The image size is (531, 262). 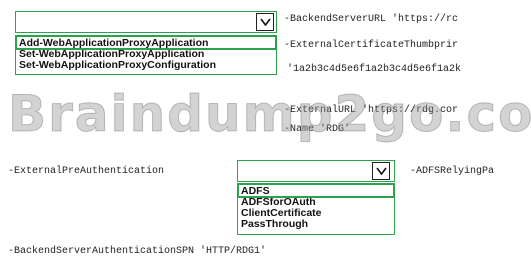 I want to click on name-line: -Name 'RDG', so click(x=317, y=129).